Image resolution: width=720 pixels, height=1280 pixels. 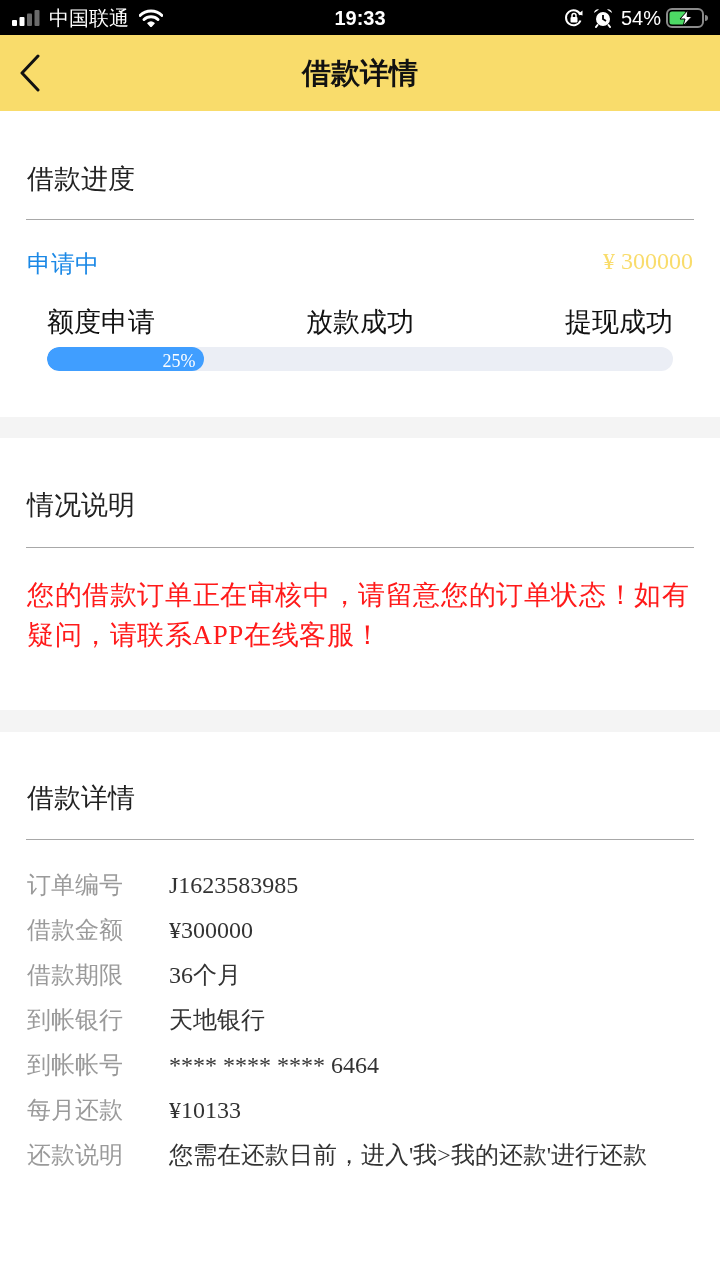 What do you see at coordinates (75, 1154) in the screenshot?
I see `detail-label: 还款说明` at bounding box center [75, 1154].